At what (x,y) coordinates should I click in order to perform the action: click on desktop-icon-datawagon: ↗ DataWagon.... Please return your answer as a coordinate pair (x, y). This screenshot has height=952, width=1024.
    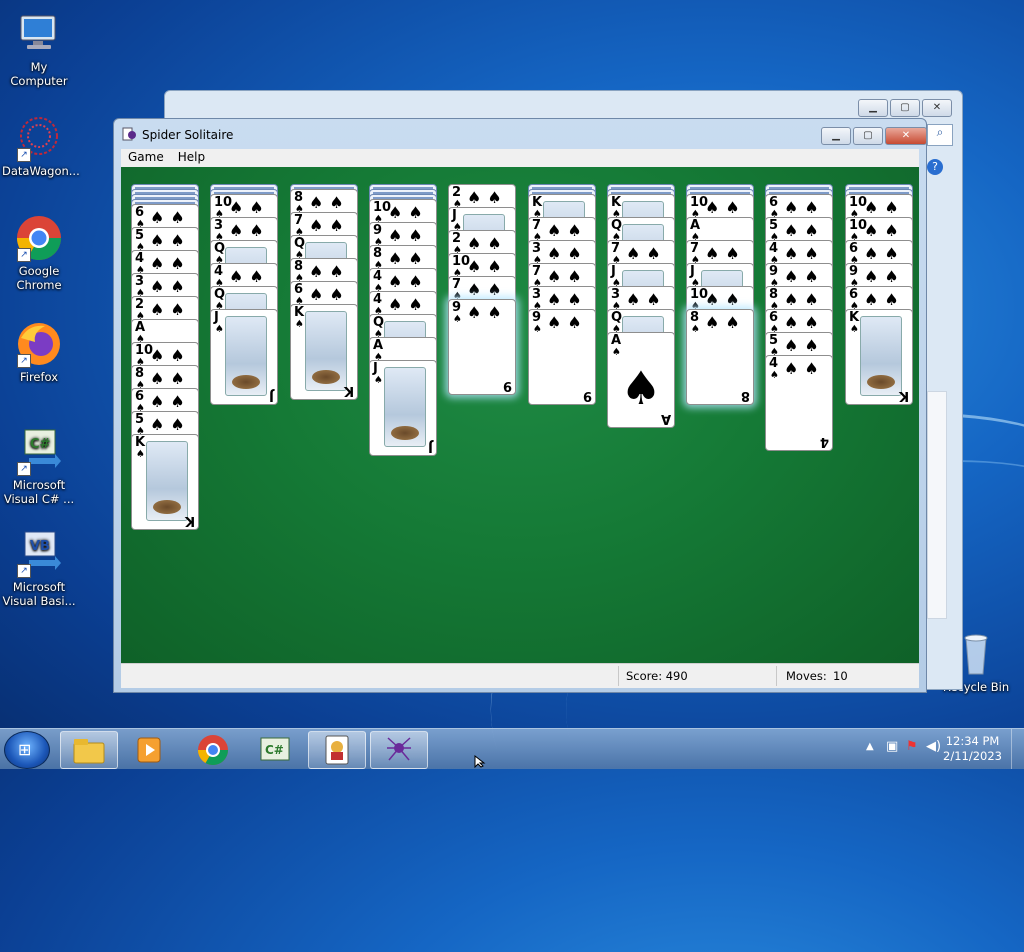
    Looking at the image, I should click on (41, 146).